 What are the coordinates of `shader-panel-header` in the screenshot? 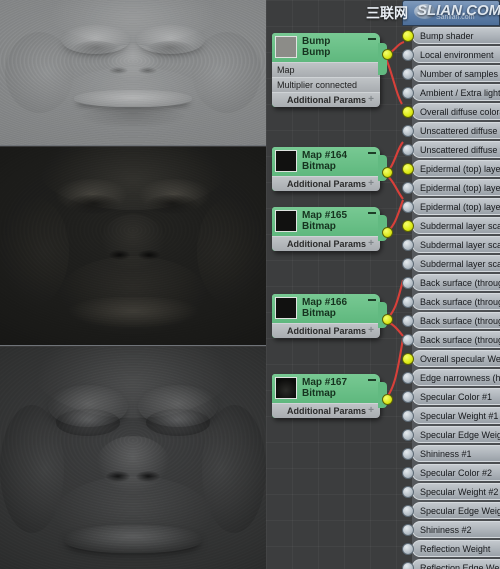 It's located at (451, 13).